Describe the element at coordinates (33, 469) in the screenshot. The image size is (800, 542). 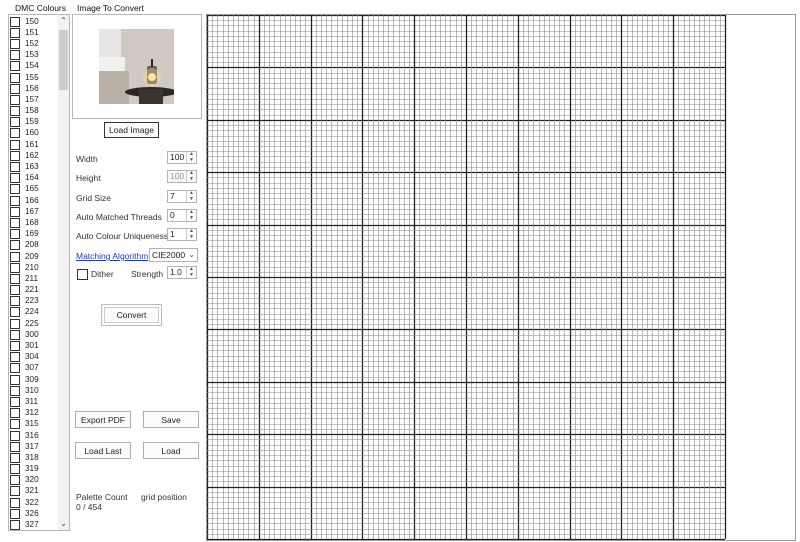
I see `dmc-colour-item: 319` at that location.